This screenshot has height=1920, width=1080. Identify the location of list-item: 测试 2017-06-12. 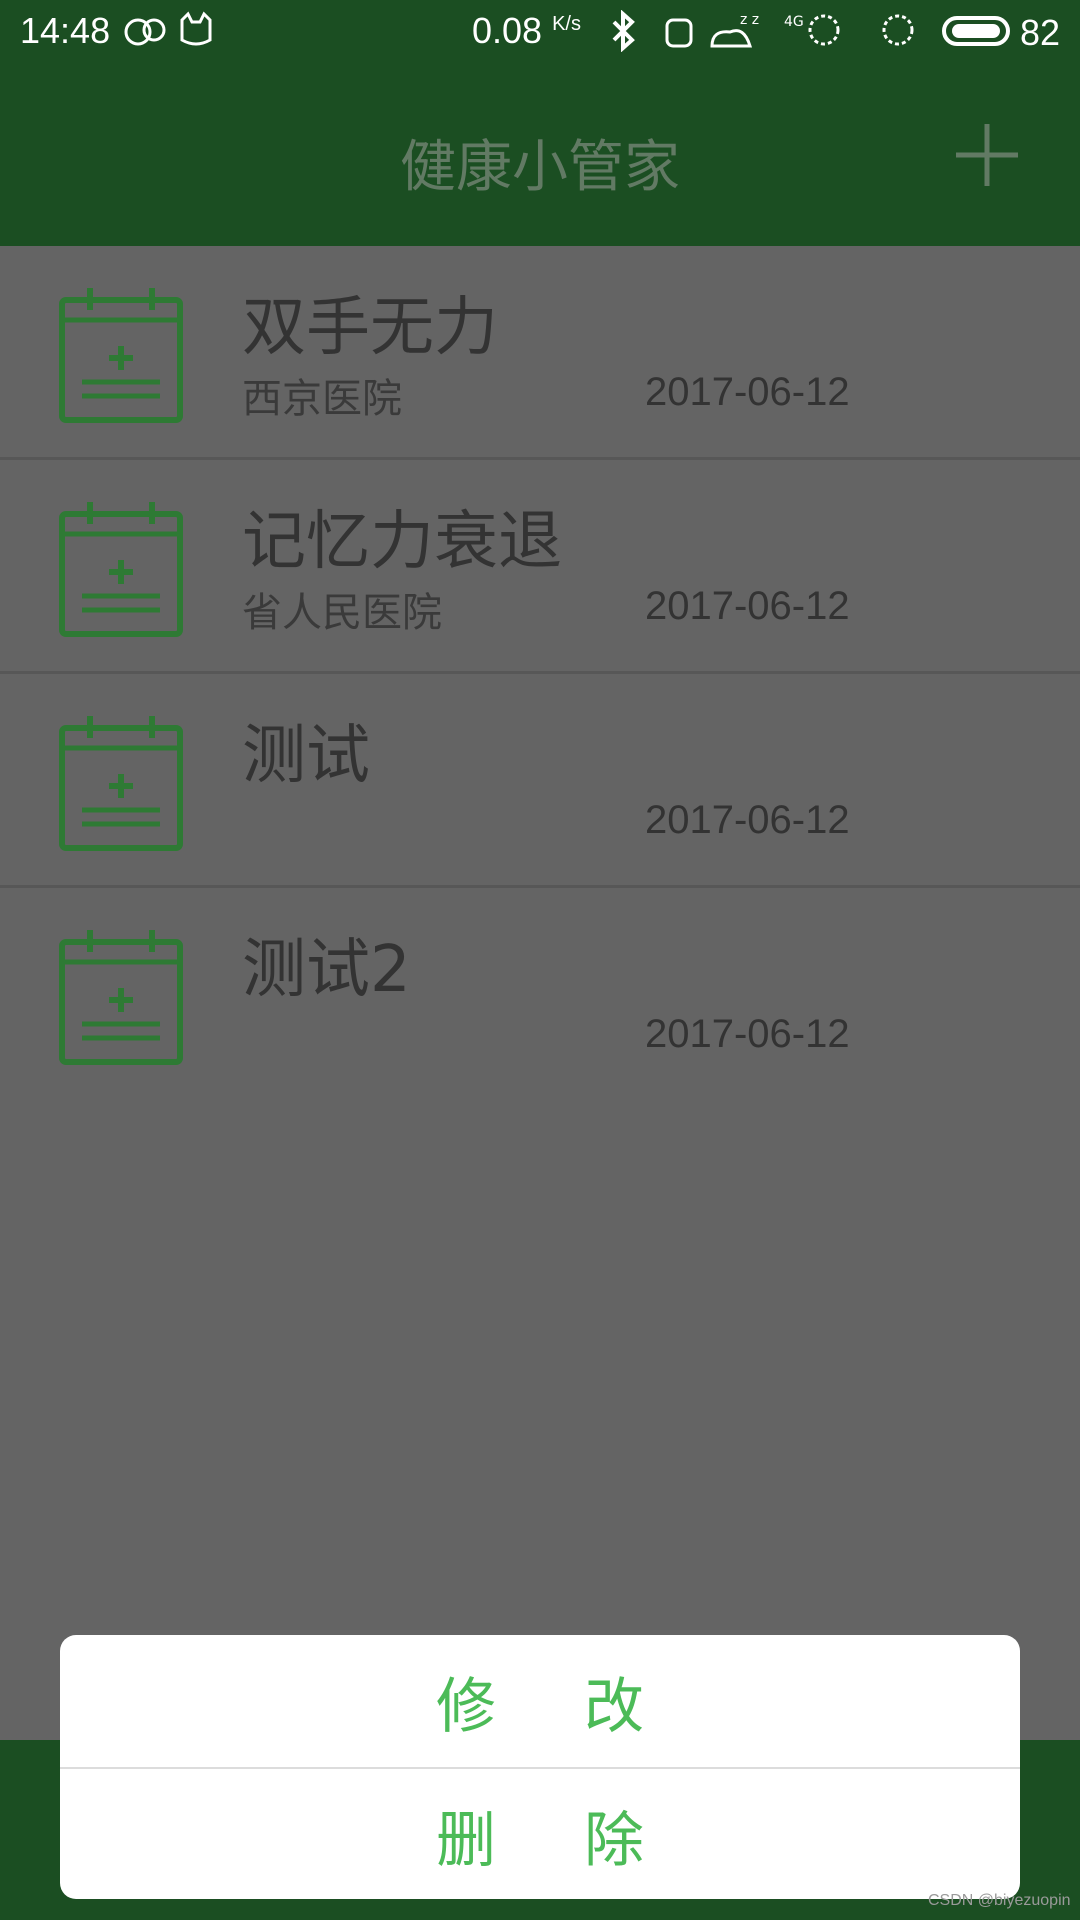
(540, 781).